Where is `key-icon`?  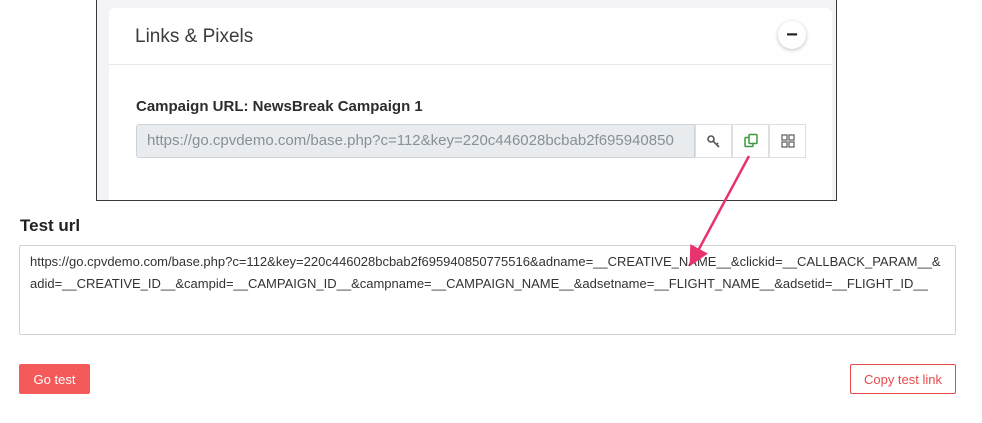
key-icon is located at coordinates (713, 141).